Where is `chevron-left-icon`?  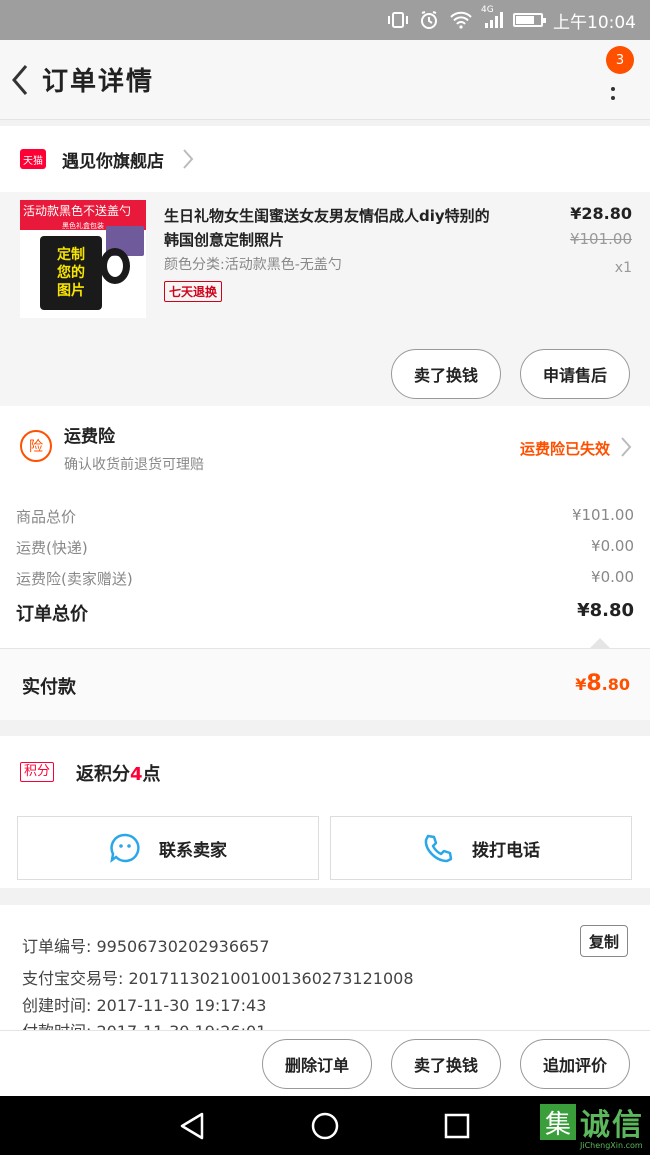 chevron-left-icon is located at coordinates (20, 79).